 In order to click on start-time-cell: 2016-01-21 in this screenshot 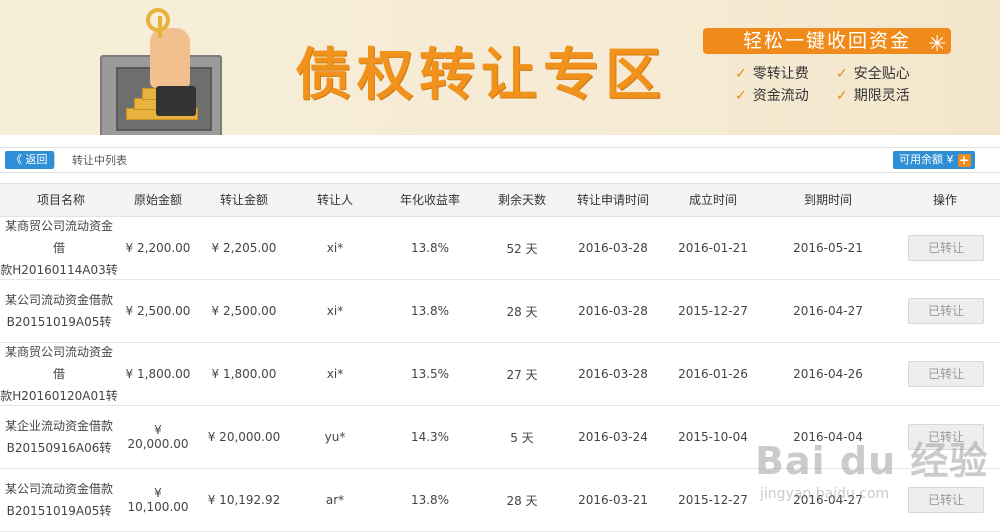, I will do `click(713, 248)`.